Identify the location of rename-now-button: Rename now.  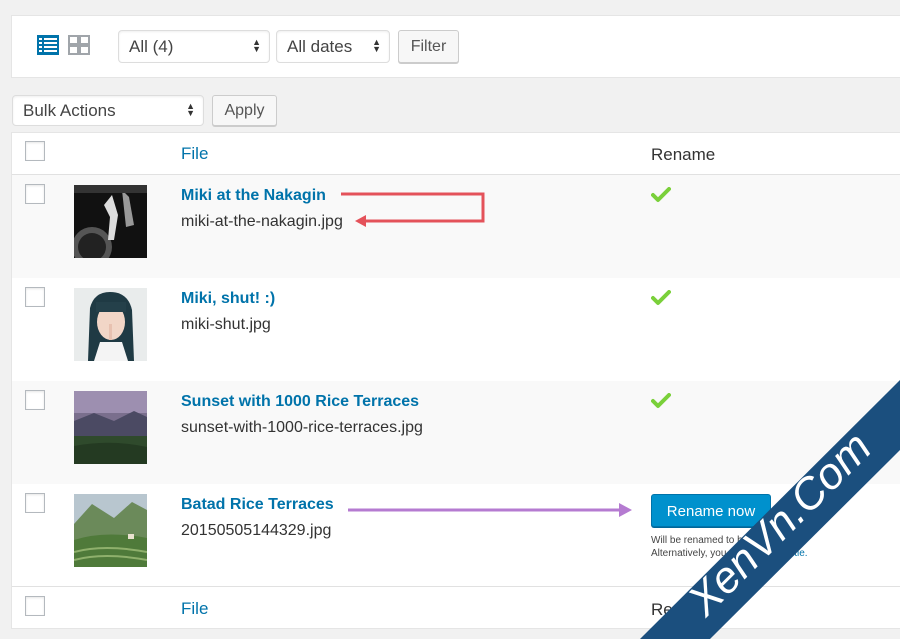
(711, 510).